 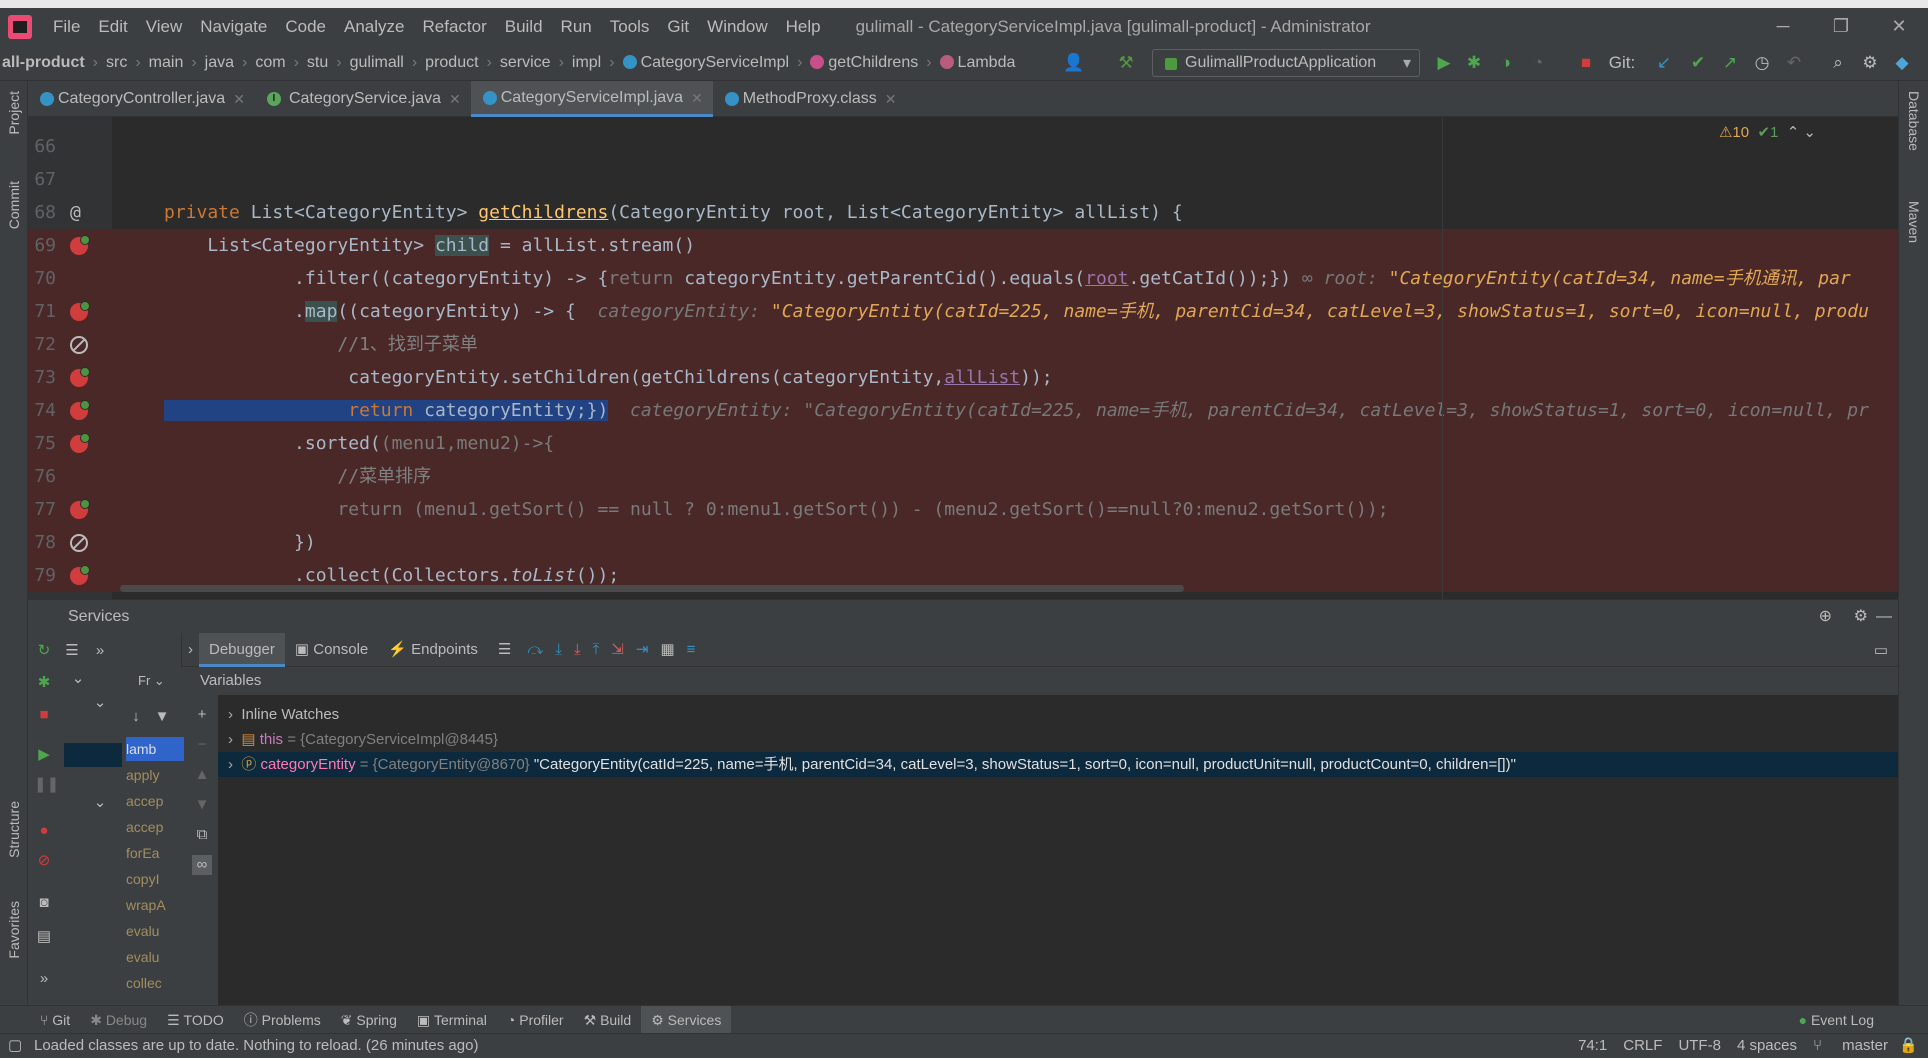 I want to click on run-configuration-select: GulimallProductApplication, so click(x=1286, y=63).